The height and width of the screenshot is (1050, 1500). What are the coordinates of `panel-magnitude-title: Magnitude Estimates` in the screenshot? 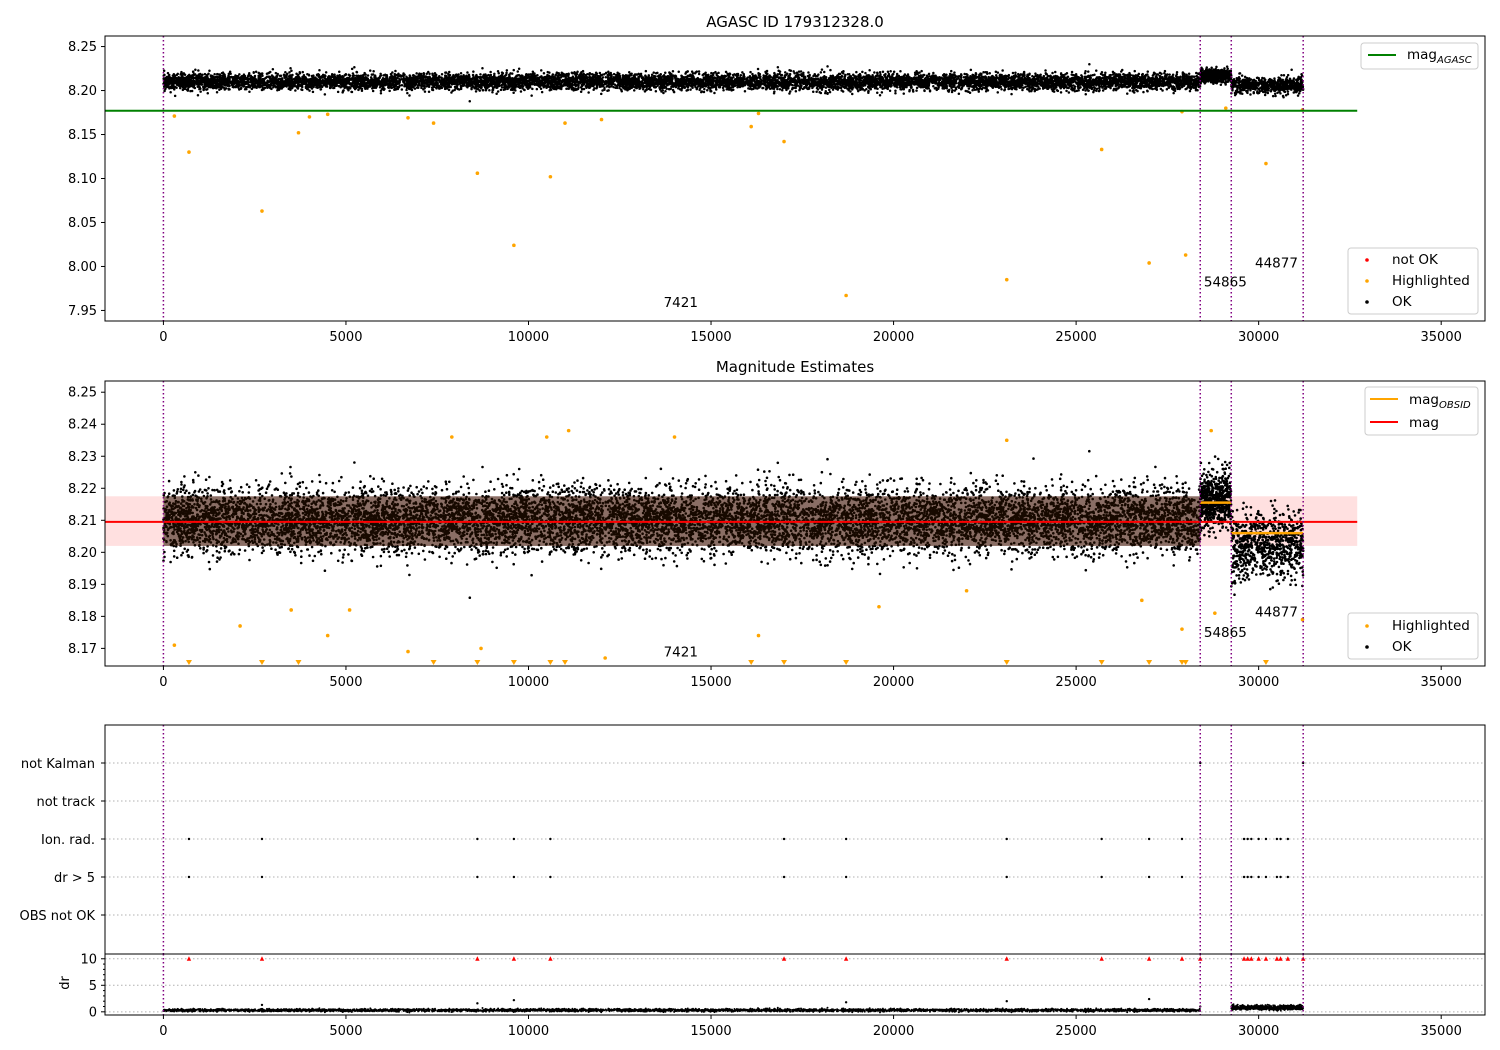 It's located at (795, 367).